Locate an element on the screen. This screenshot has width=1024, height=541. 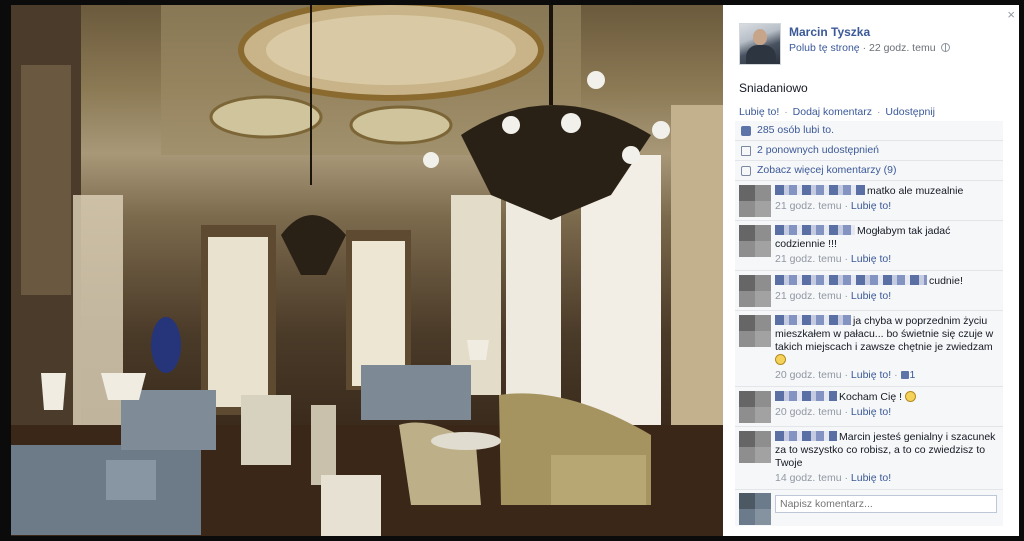
comment-meta: 14 godz. temu · Lubię to! is located at coordinates (886, 478).